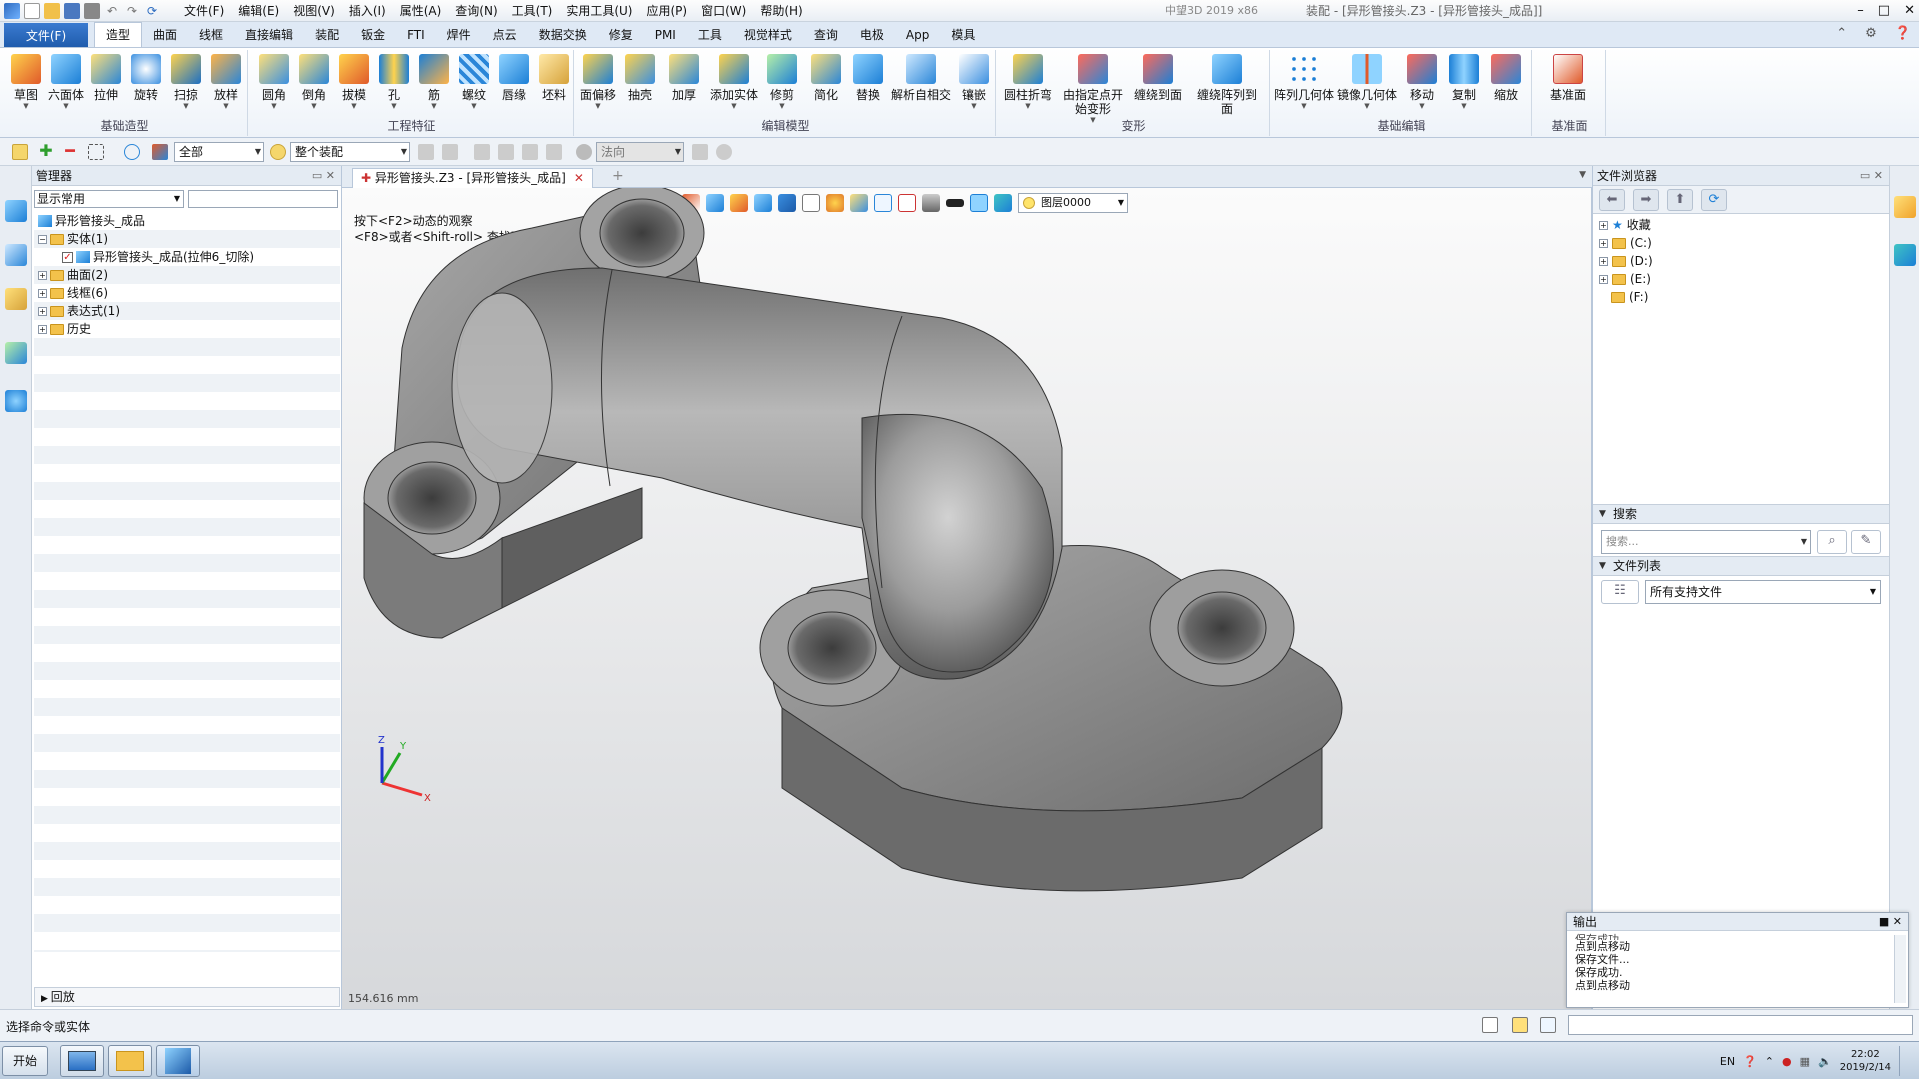  I want to click on assembly-tree-icon, so click(16, 255).